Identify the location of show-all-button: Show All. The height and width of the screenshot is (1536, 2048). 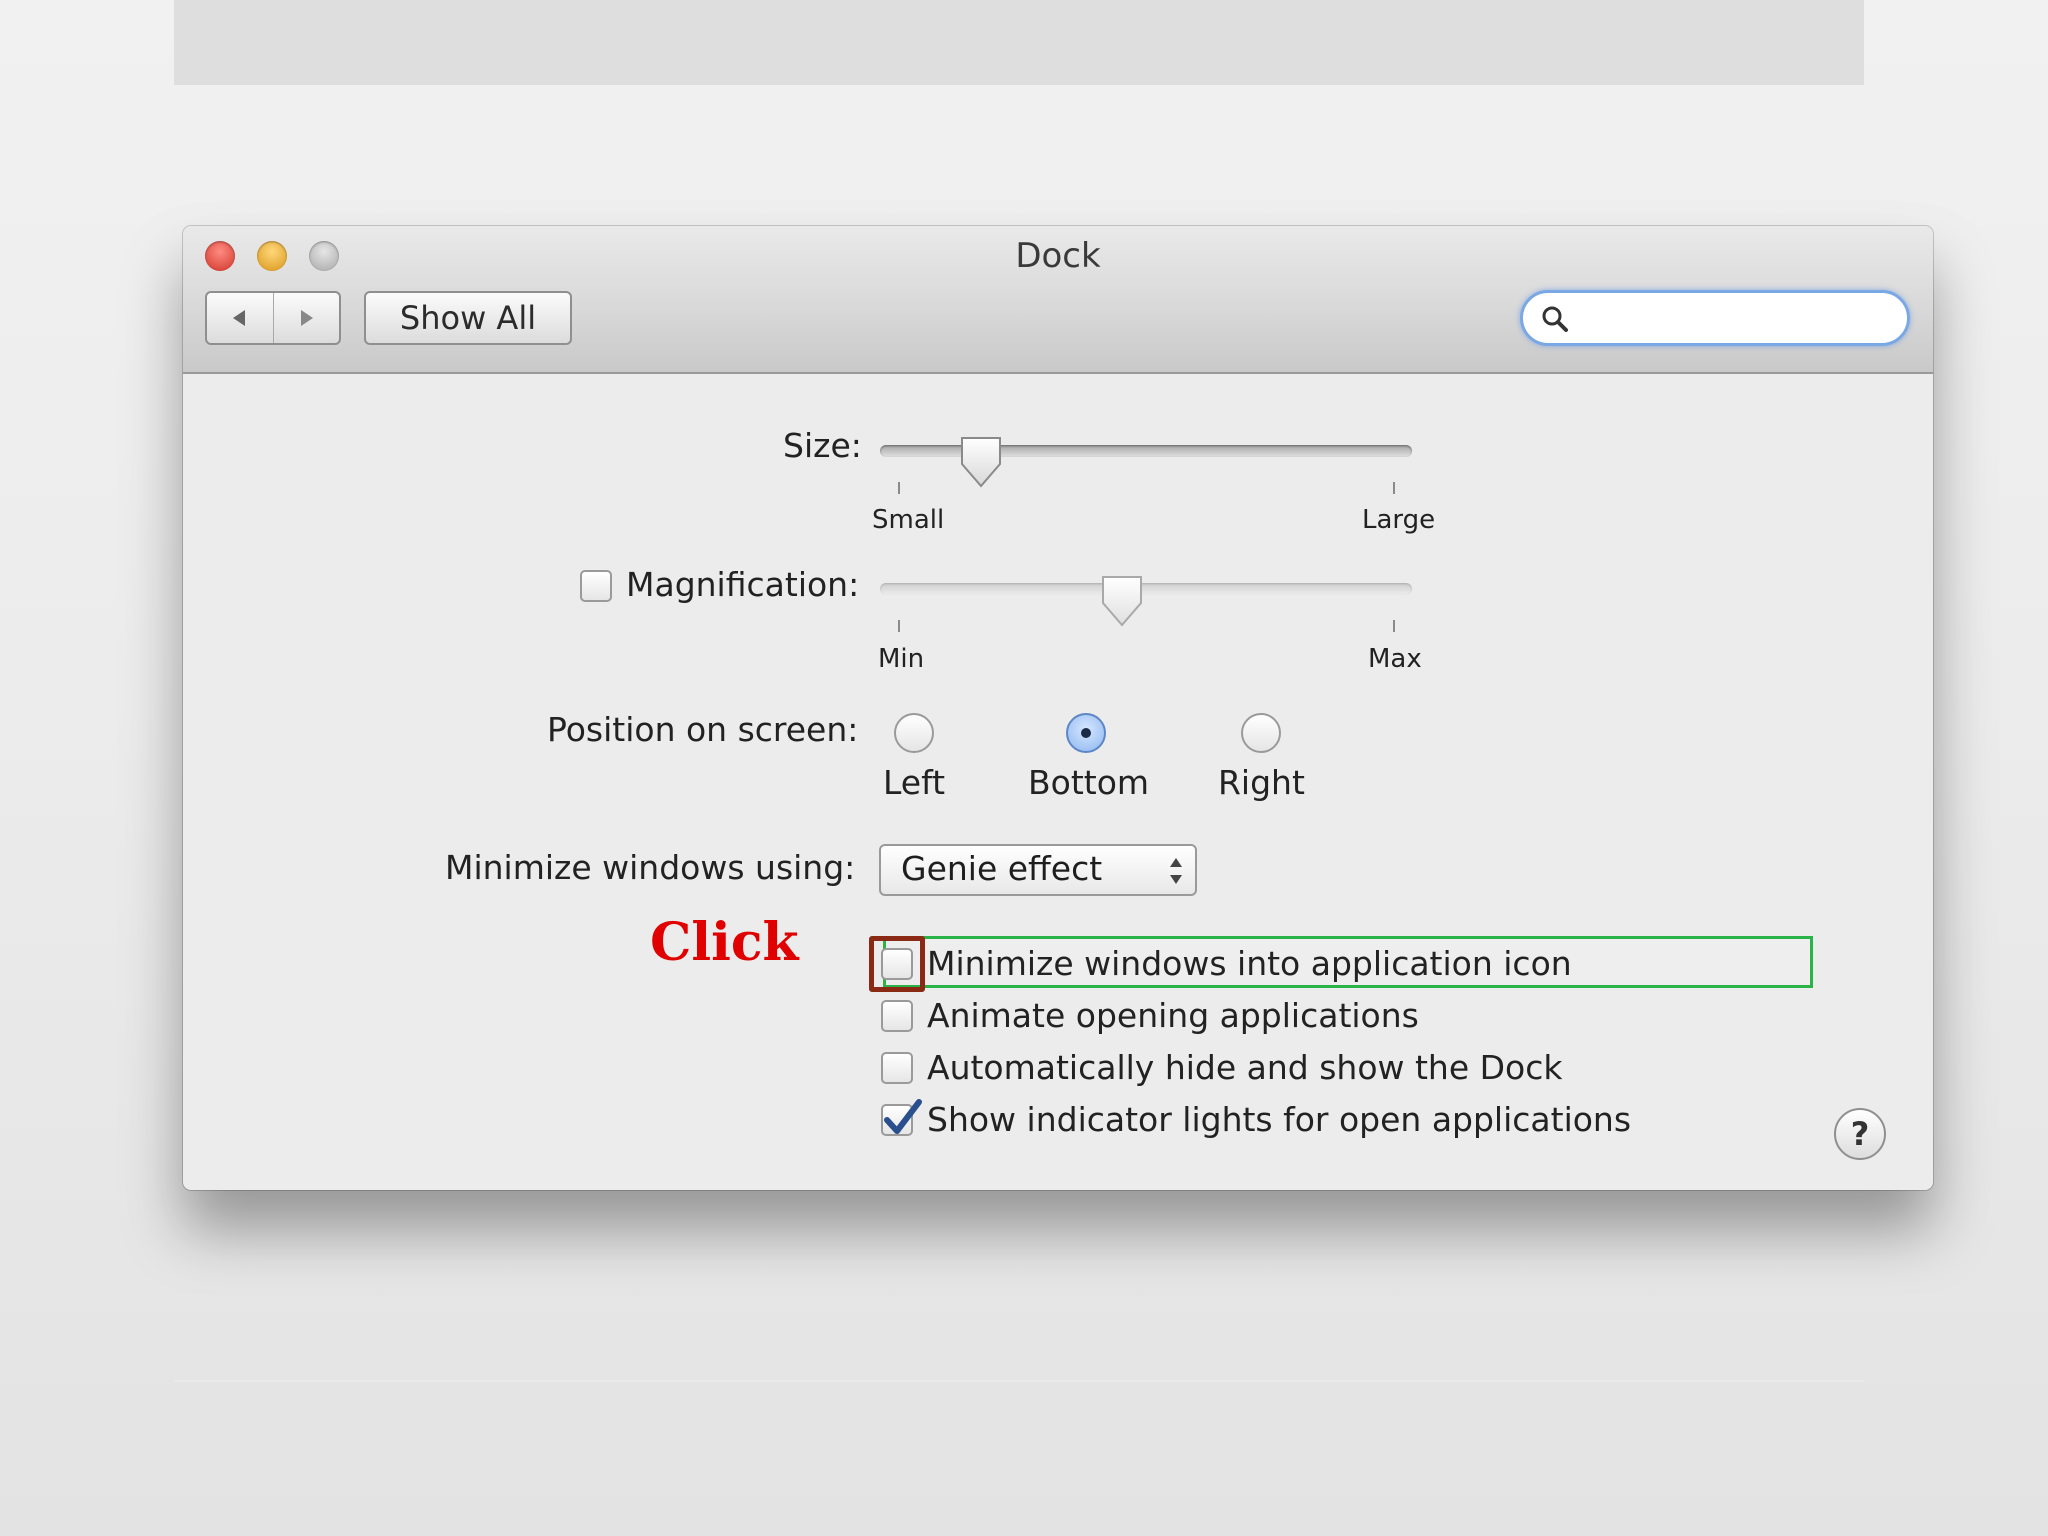
(468, 318).